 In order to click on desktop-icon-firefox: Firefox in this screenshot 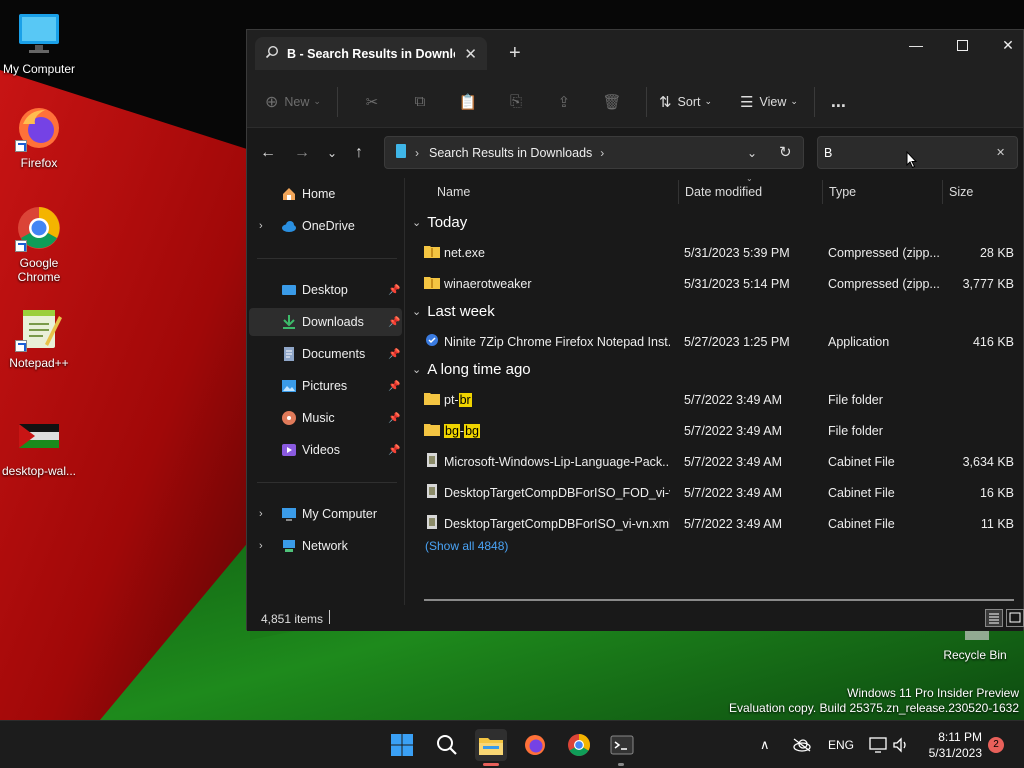, I will do `click(39, 137)`.